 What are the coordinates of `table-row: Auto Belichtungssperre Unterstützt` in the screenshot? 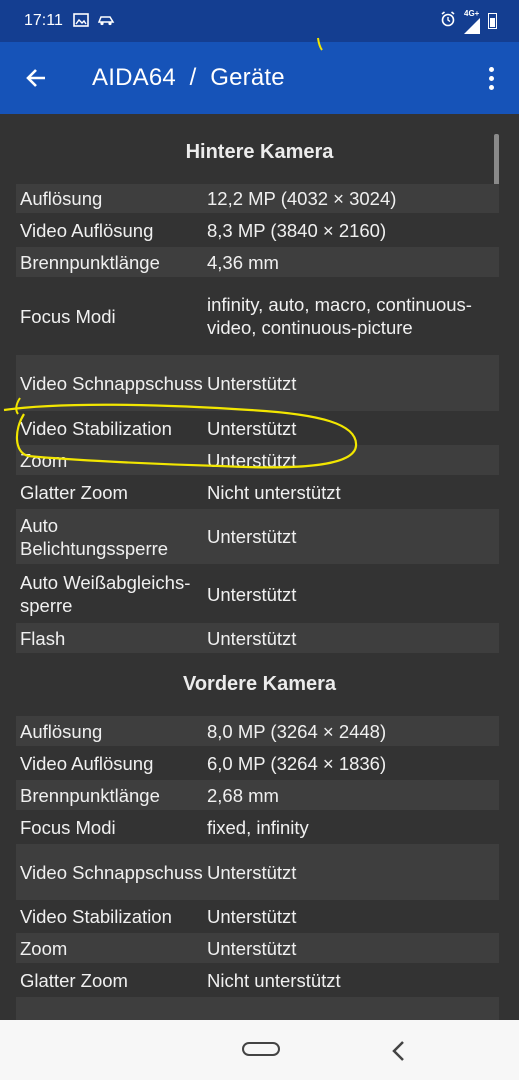 It's located at (257, 536).